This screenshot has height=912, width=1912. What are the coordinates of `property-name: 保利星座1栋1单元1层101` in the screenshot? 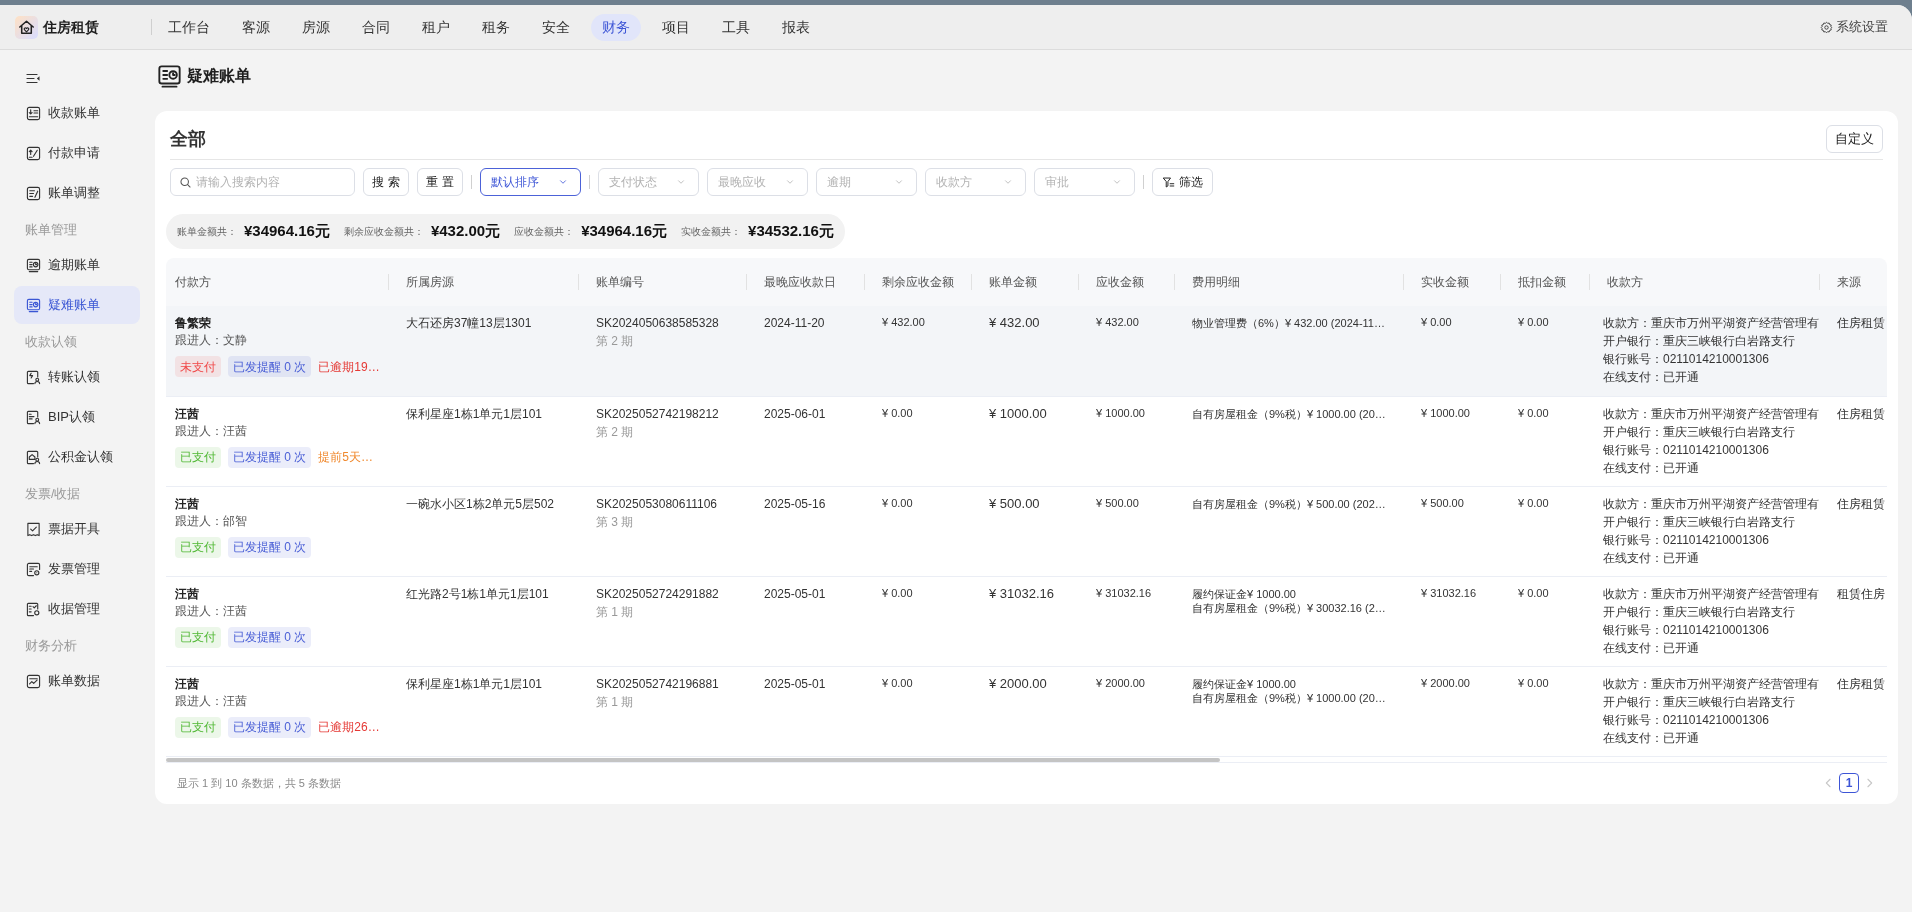 It's located at (474, 684).